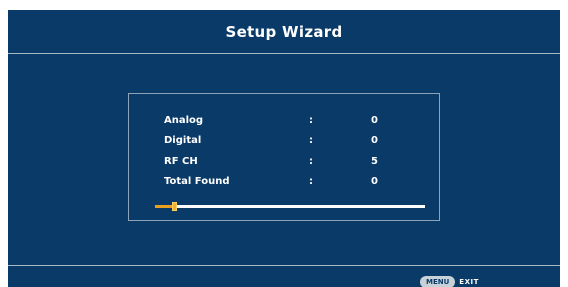 This screenshot has height=287, width=568. What do you see at coordinates (438, 281) in the screenshot?
I see `menu-key-button: MENU` at bounding box center [438, 281].